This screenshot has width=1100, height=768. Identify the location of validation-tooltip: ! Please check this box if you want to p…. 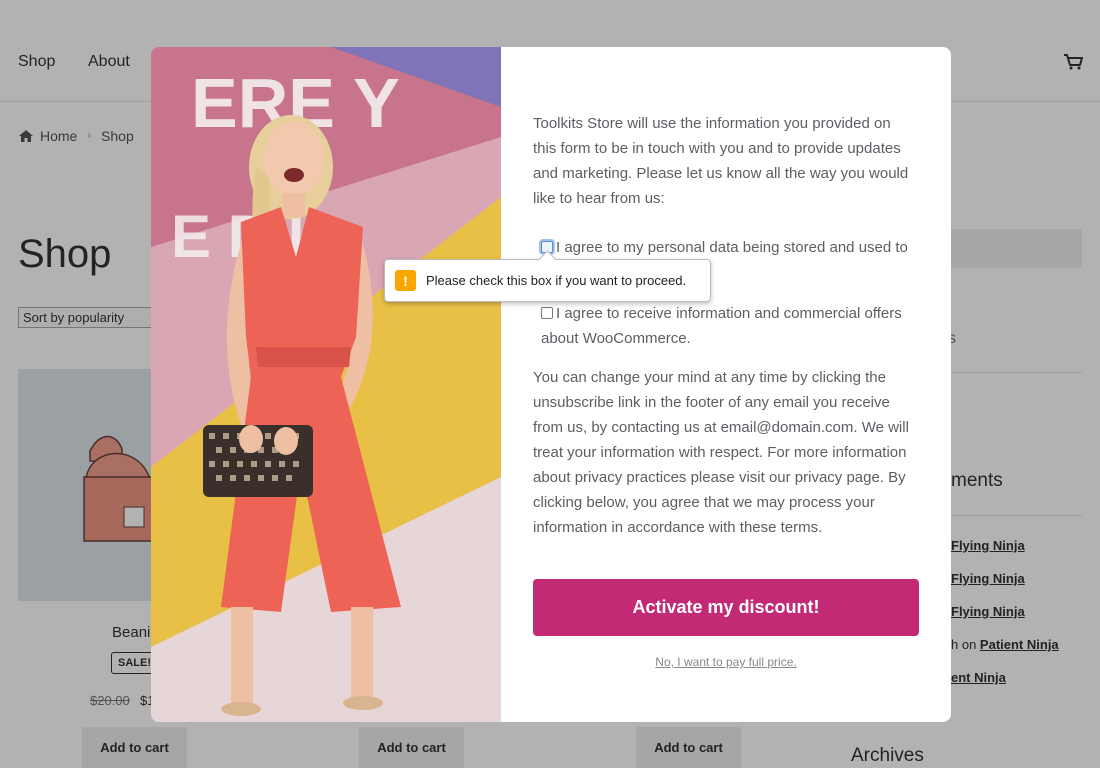
(547, 280).